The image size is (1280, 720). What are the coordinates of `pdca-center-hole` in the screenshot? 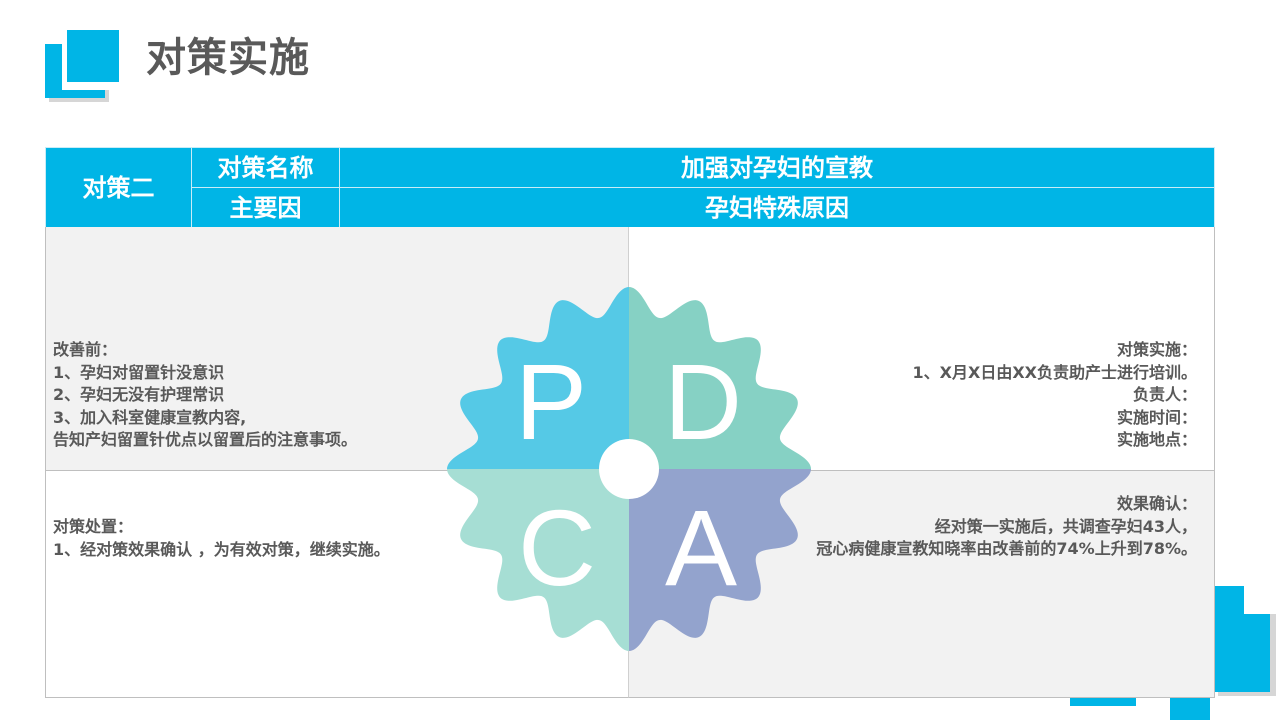 It's located at (629, 469).